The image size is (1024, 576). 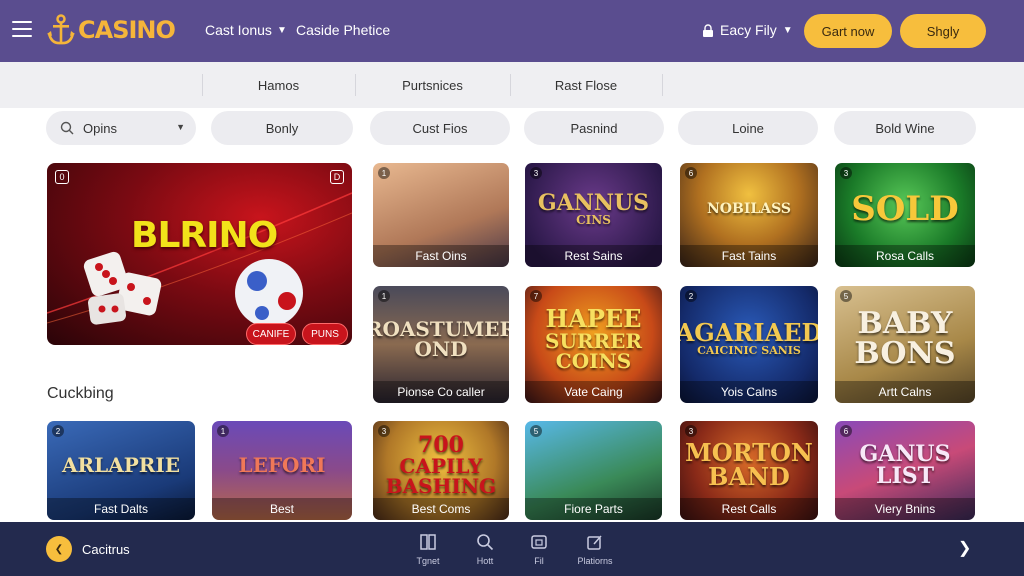 What do you see at coordinates (905, 323) in the screenshot?
I see `game-art-title: BABY` at bounding box center [905, 323].